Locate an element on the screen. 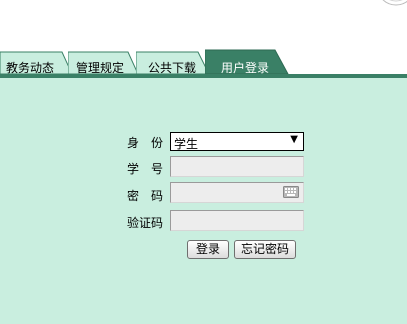 This screenshot has height=324, width=407. captcha-input is located at coordinates (237, 220).